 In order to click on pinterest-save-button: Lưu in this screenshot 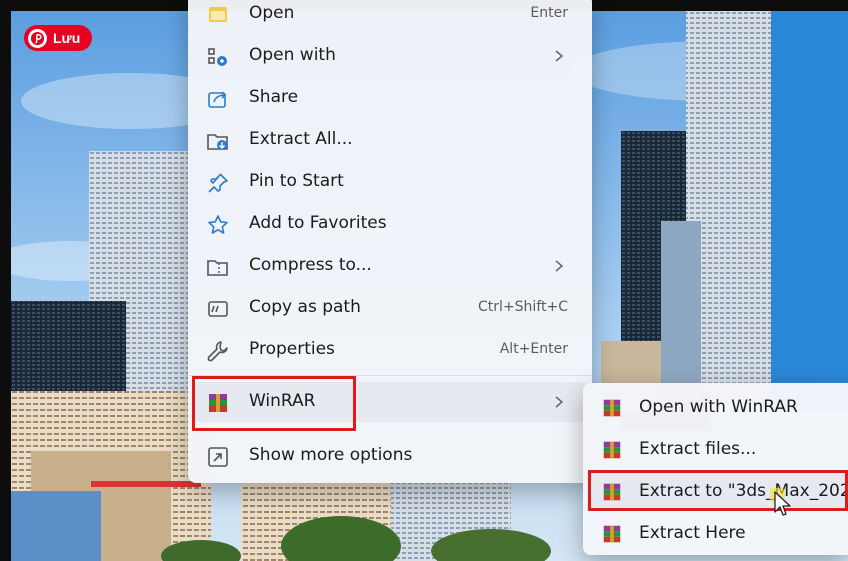, I will do `click(58, 38)`.